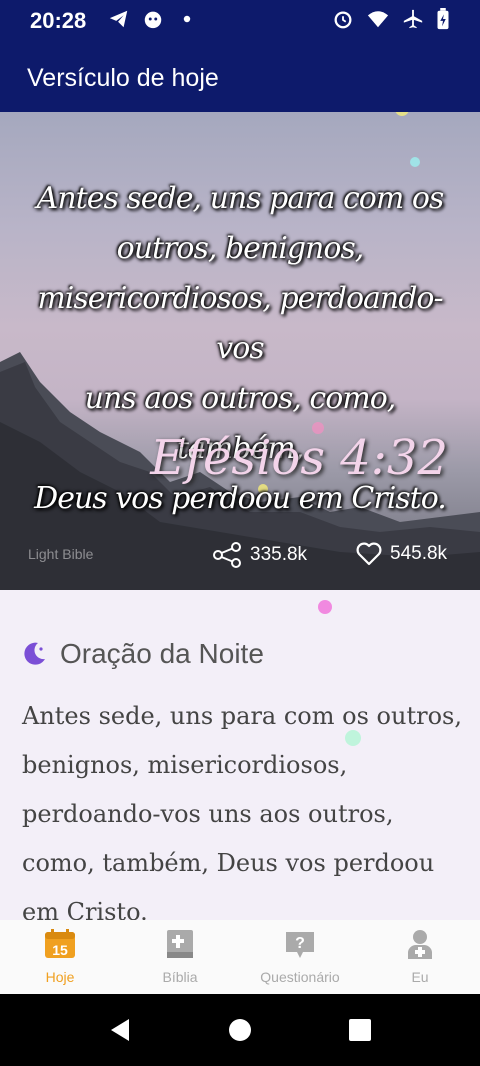 This screenshot has width=480, height=1066. I want to click on tab-biblia: Bíblia, so click(180, 956).